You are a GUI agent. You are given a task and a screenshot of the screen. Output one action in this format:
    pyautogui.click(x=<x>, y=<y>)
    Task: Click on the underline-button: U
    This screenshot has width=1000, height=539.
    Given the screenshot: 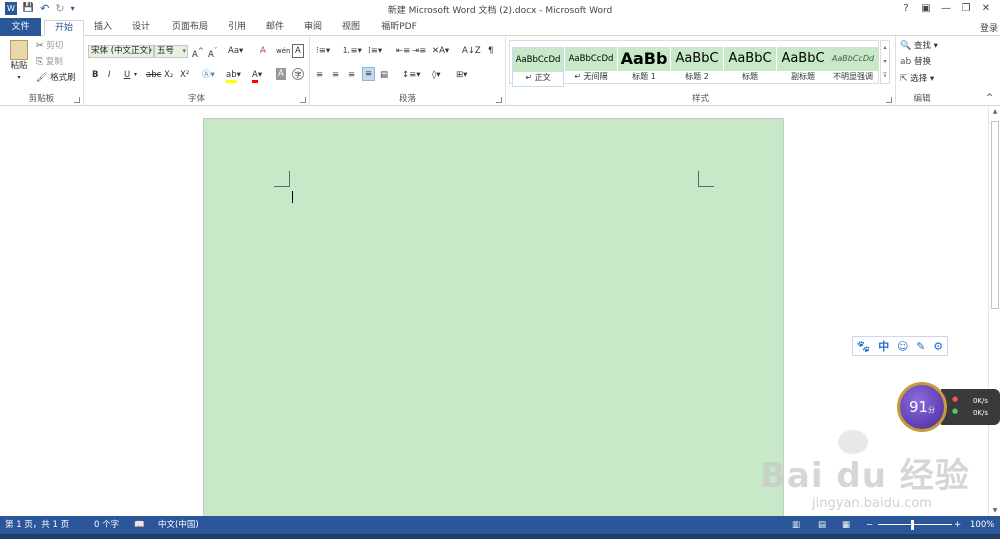 What is the action you would take?
    pyautogui.click(x=127, y=75)
    